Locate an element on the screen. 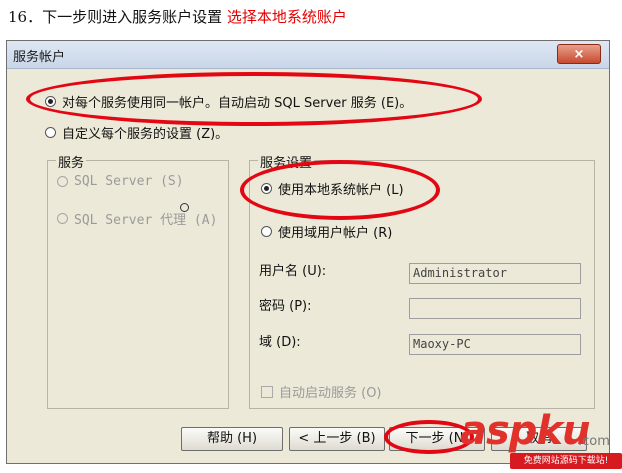  password-field is located at coordinates (495, 308).